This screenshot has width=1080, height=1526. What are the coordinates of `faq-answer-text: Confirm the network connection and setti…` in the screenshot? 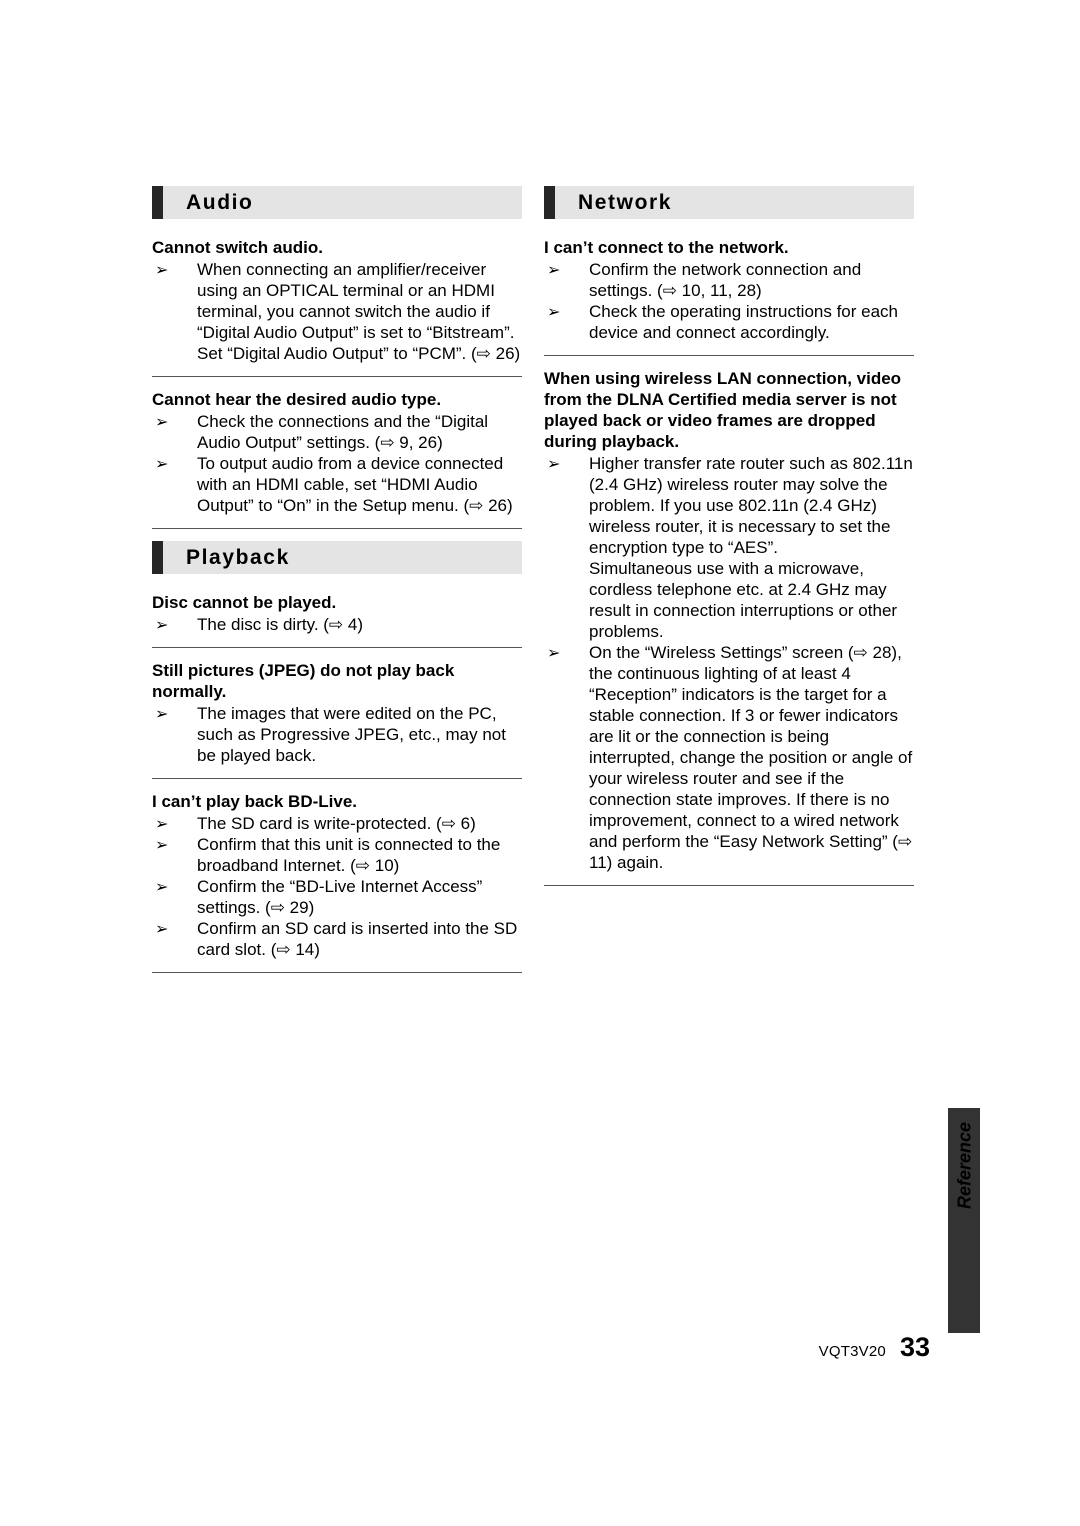 It's located at (725, 280).